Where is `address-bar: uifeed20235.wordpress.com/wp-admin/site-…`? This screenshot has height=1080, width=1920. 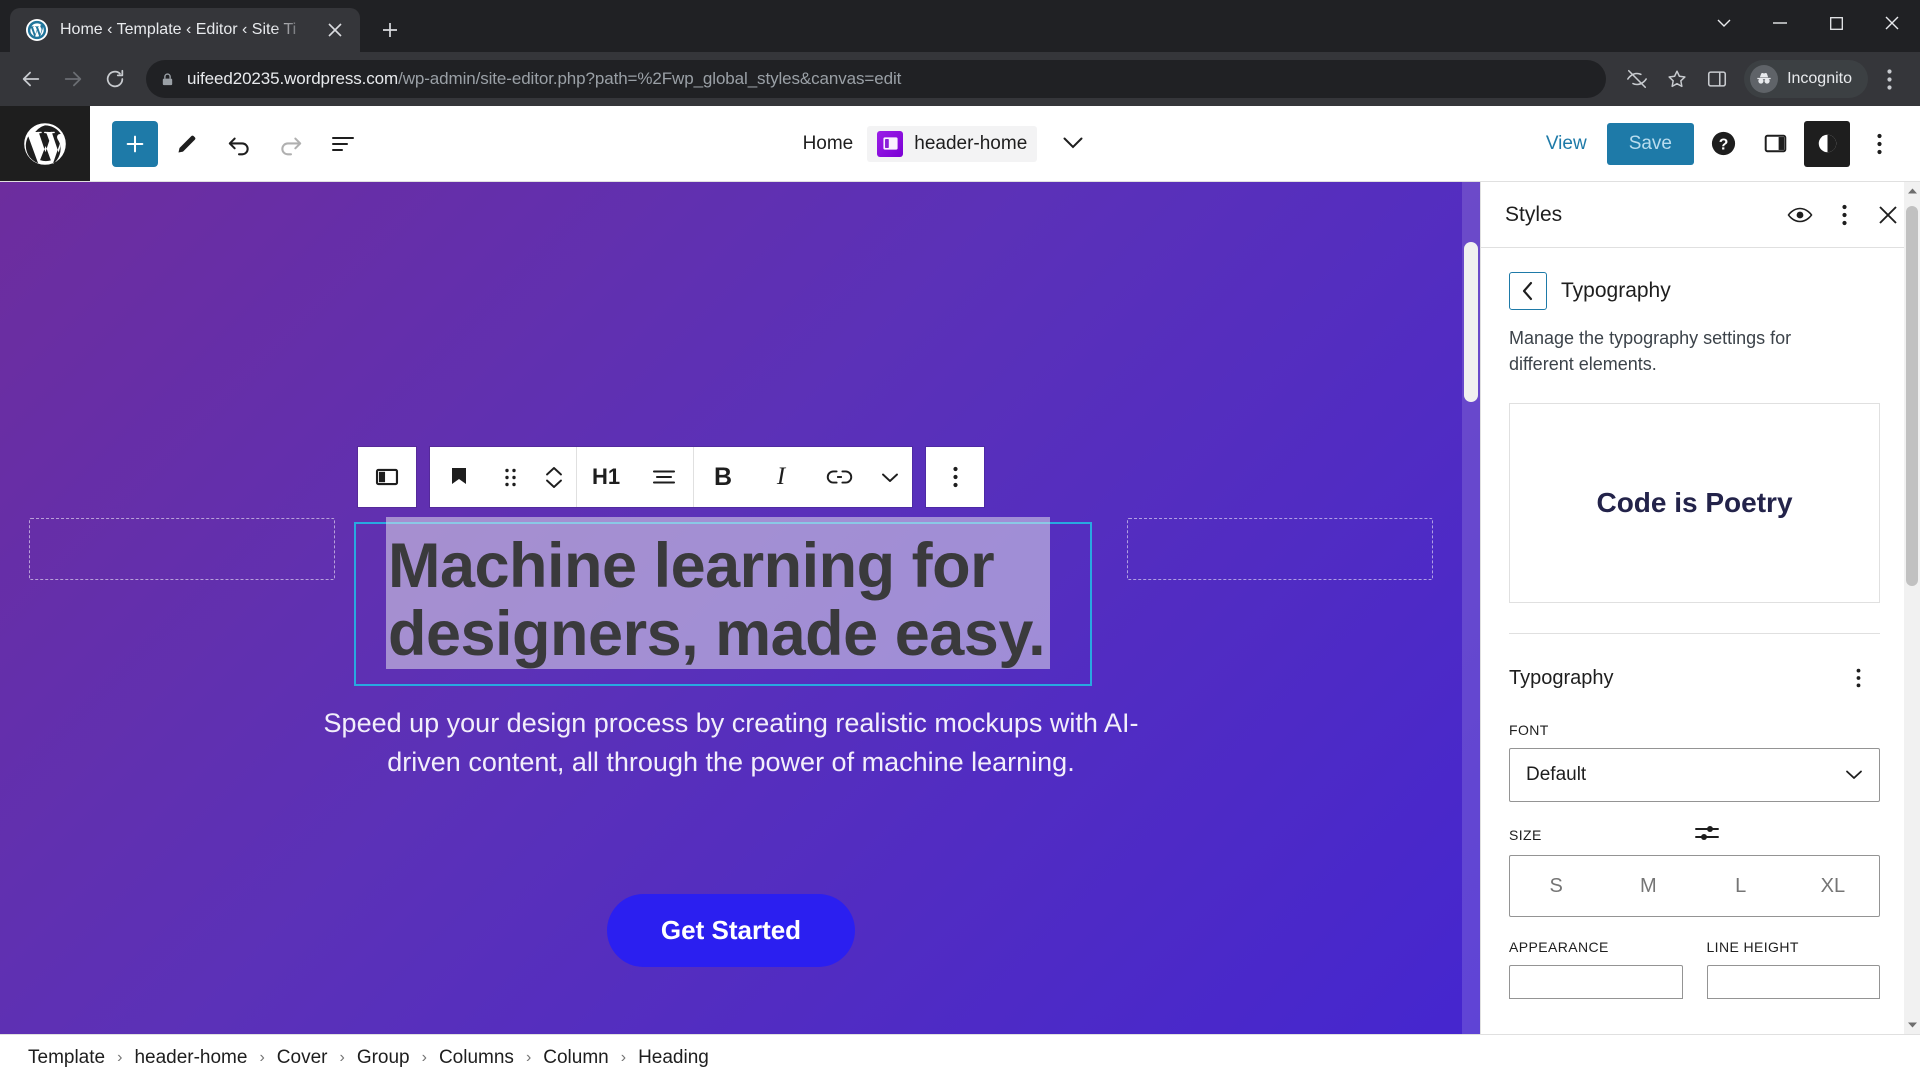
address-bar: uifeed20235.wordpress.com/wp-admin/site-… is located at coordinates (876, 79).